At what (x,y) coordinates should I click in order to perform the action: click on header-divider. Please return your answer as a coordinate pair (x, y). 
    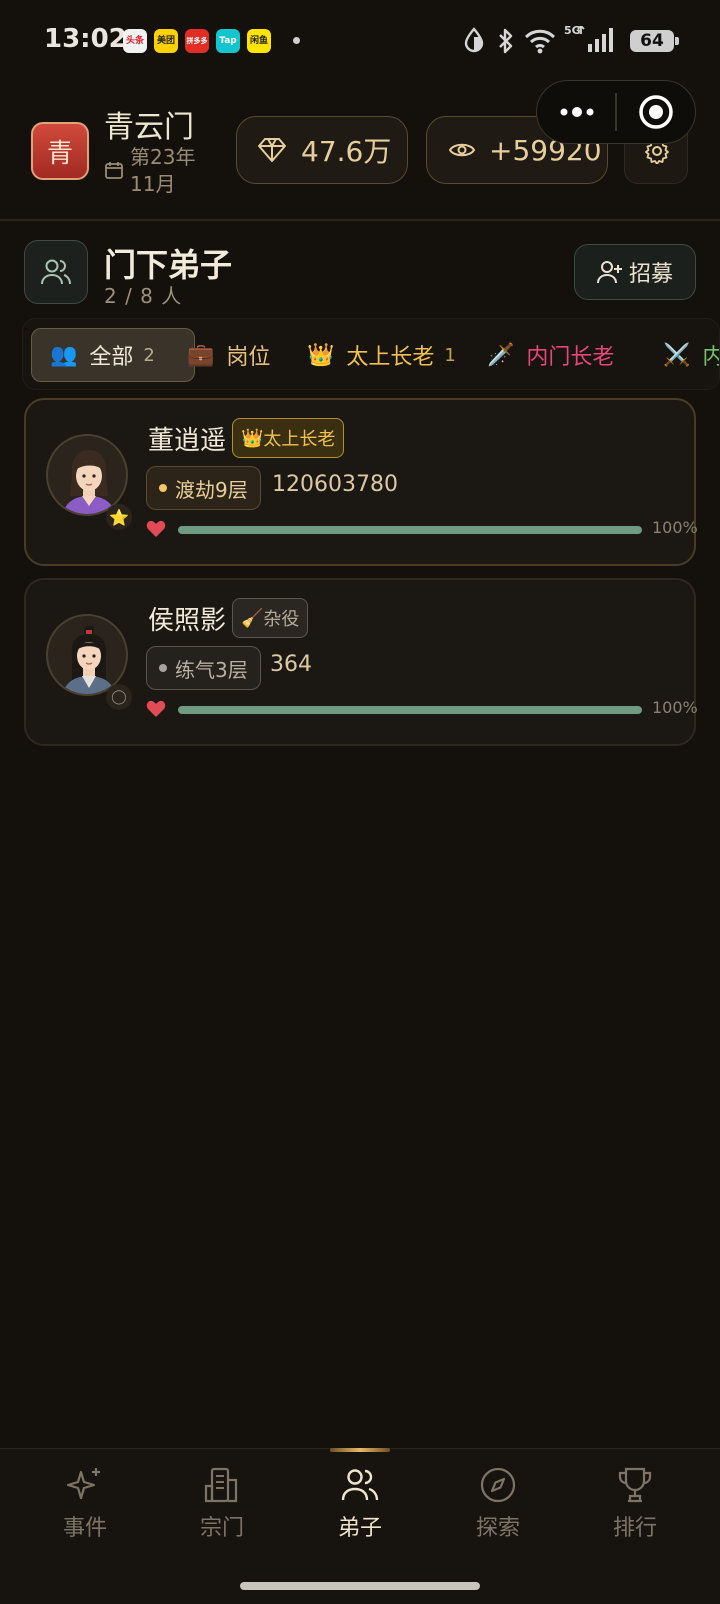
    Looking at the image, I should click on (360, 220).